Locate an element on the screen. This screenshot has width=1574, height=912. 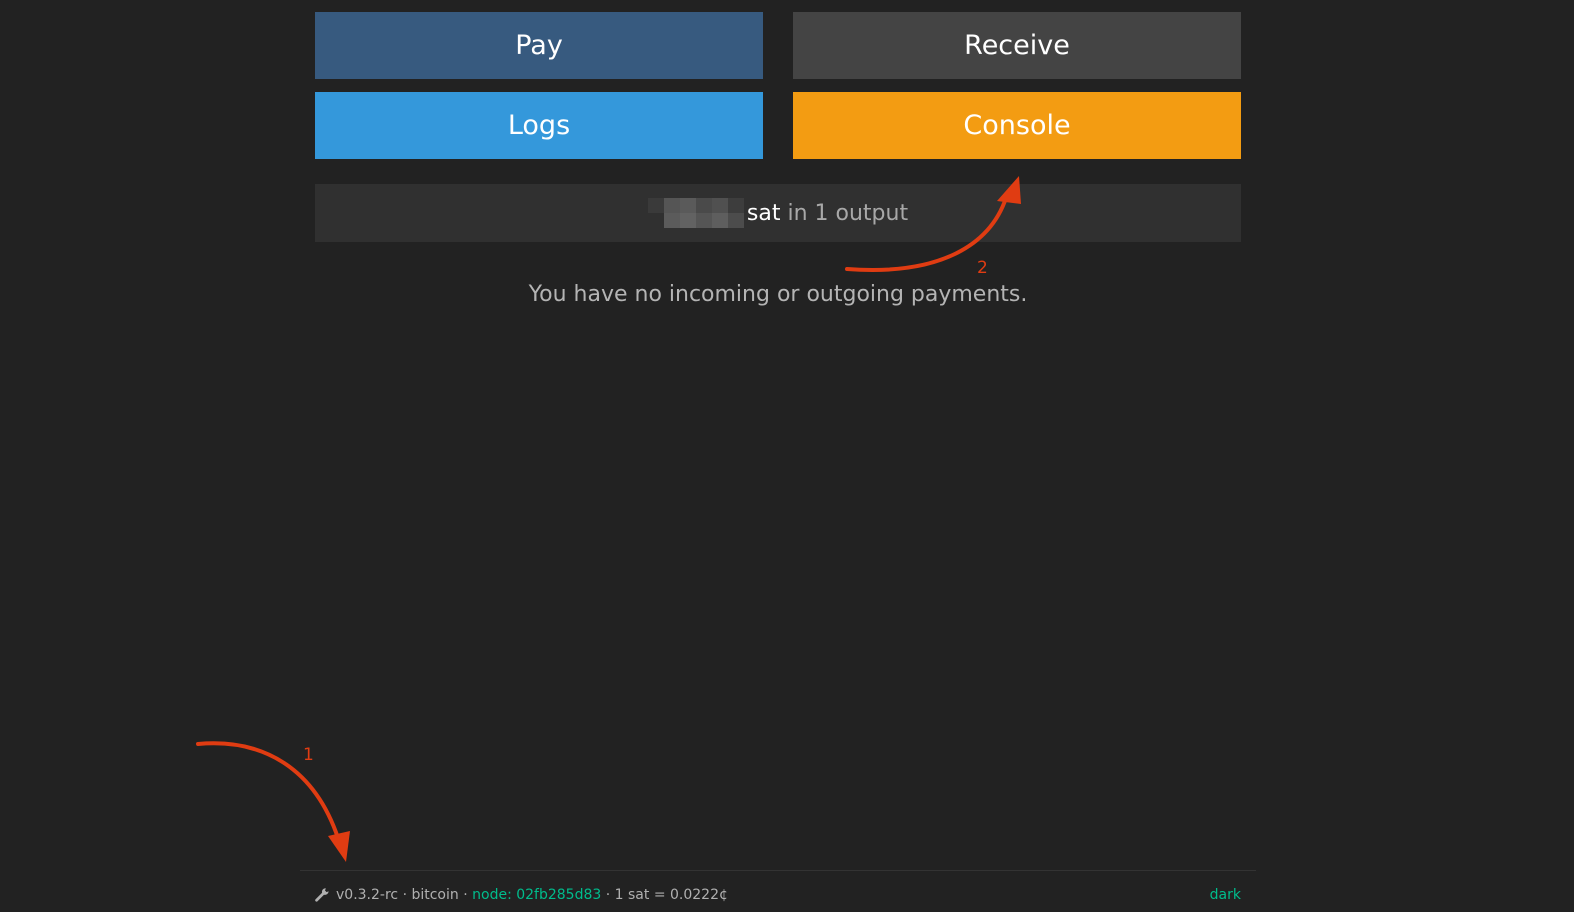
annotation-label-1: 1 is located at coordinates (308, 755).